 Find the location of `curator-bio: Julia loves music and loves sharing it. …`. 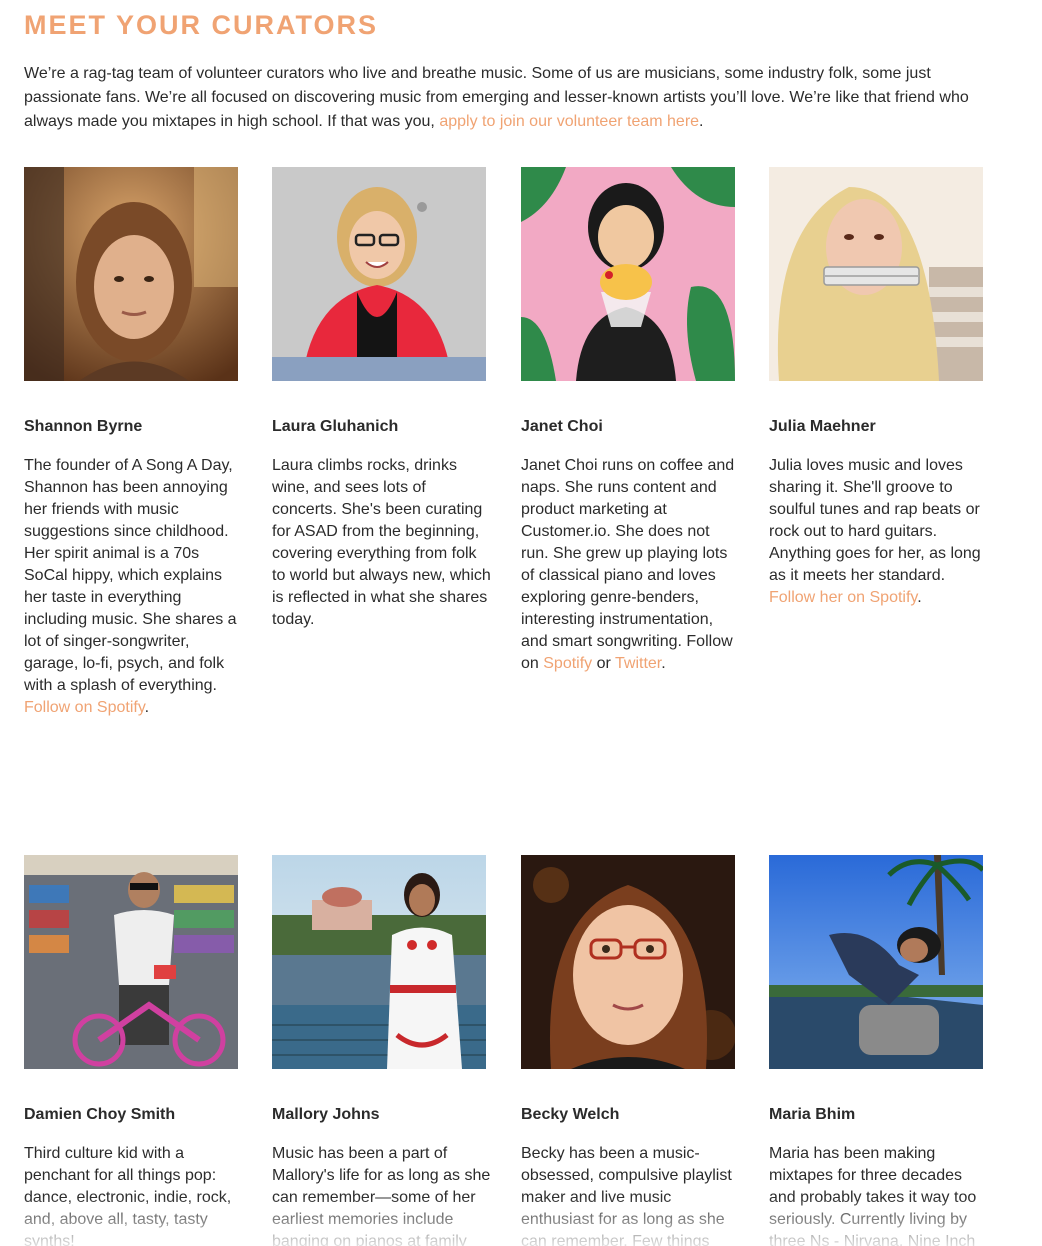

curator-bio: Julia loves music and loves sharing it. … is located at coordinates (879, 532).